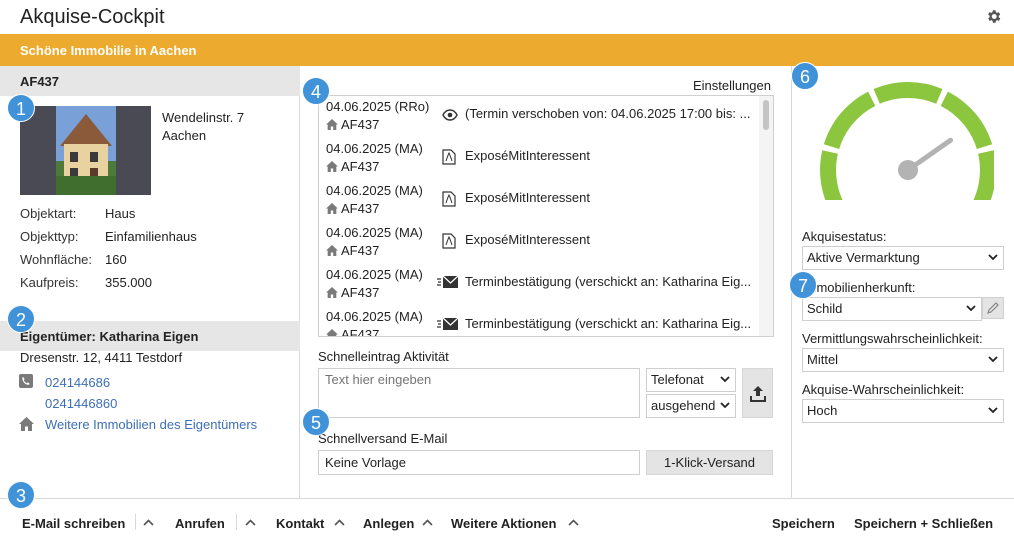  Describe the element at coordinates (822, 410) in the screenshot. I see `acquisition-probability-value: Hoch` at that location.